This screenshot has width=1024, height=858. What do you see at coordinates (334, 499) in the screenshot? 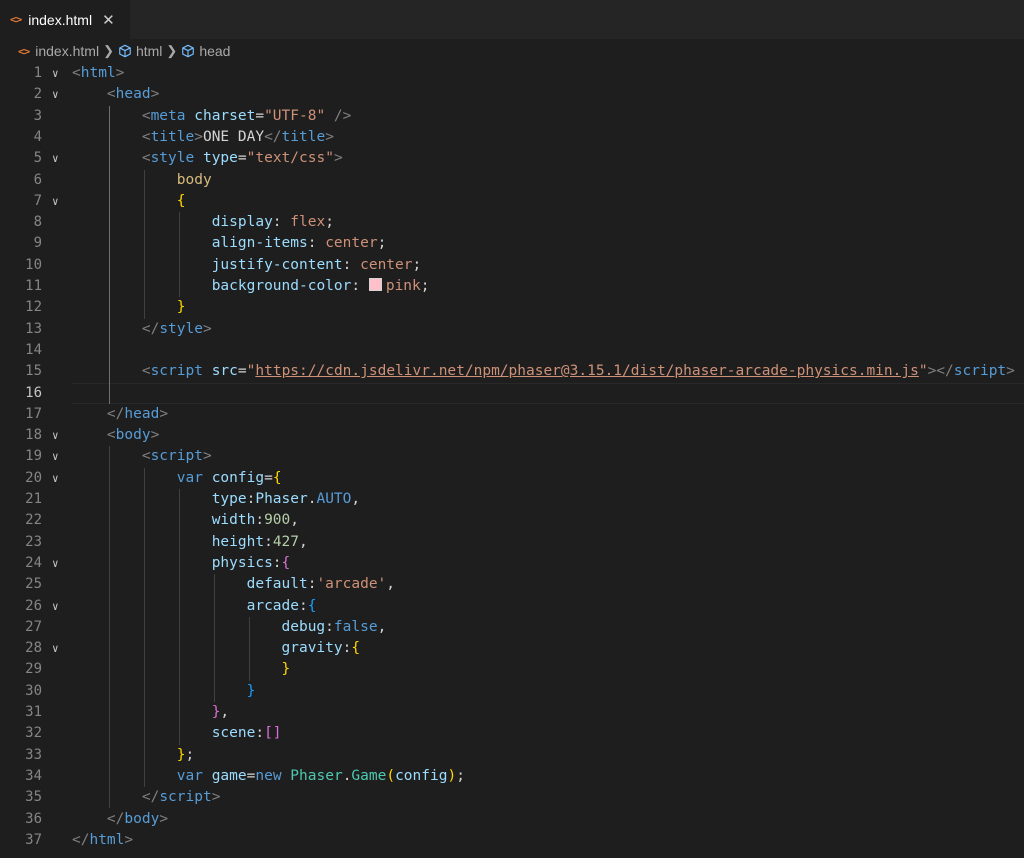
I see `code-token: AUTO` at bounding box center [334, 499].